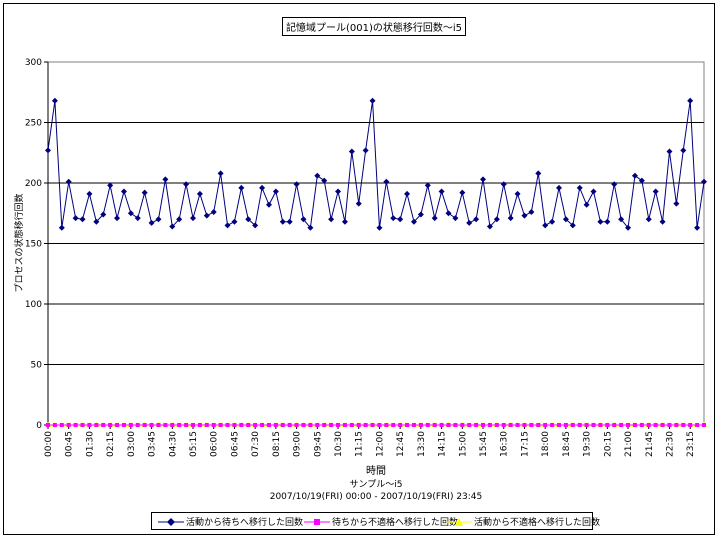  Describe the element at coordinates (401, 444) in the screenshot. I see `x-tick-label: 12:45` at that location.